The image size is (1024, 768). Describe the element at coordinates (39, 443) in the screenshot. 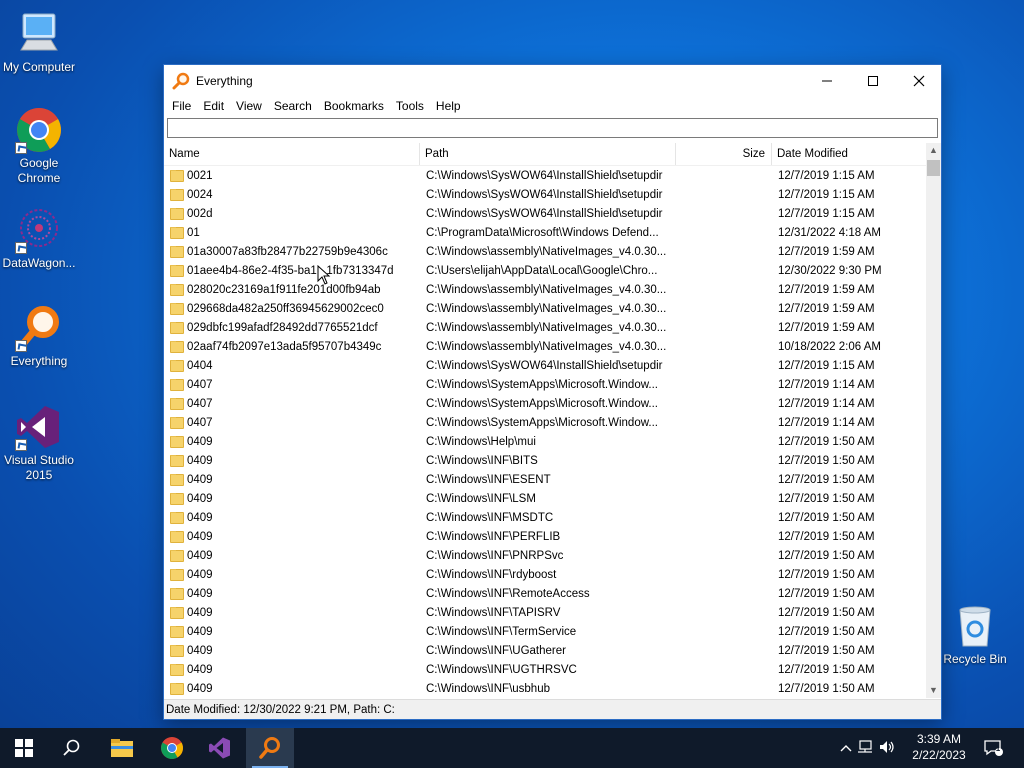

I see `desktop-icon-visual-studio: Visual Studio 2015` at that location.